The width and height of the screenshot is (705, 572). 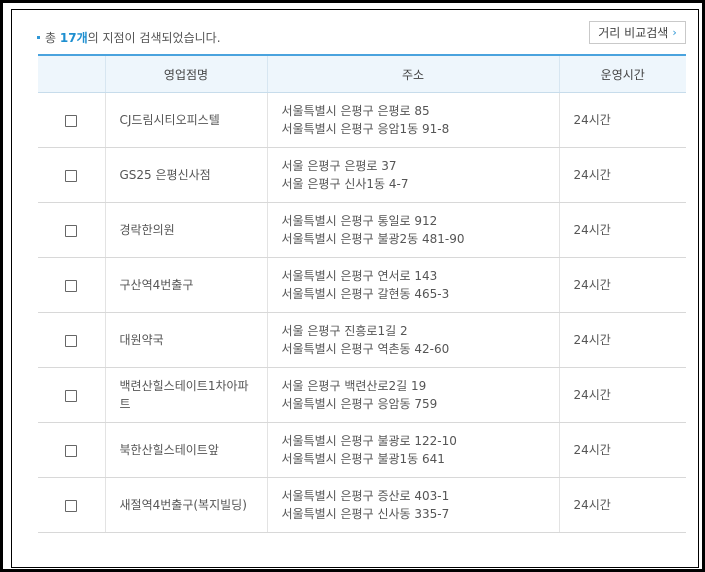 What do you see at coordinates (365, 349) in the screenshot?
I see `lot-address: 서울특별시 은평구 역촌동 42-60` at bounding box center [365, 349].